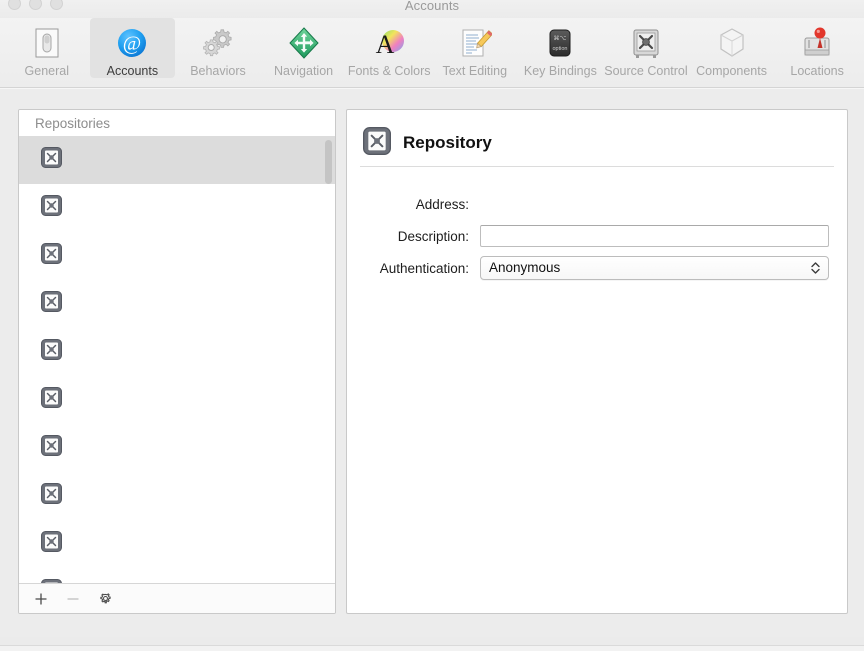 This screenshot has height=651, width=864. I want to click on tab-accounts-label: Accounts, so click(132, 71).